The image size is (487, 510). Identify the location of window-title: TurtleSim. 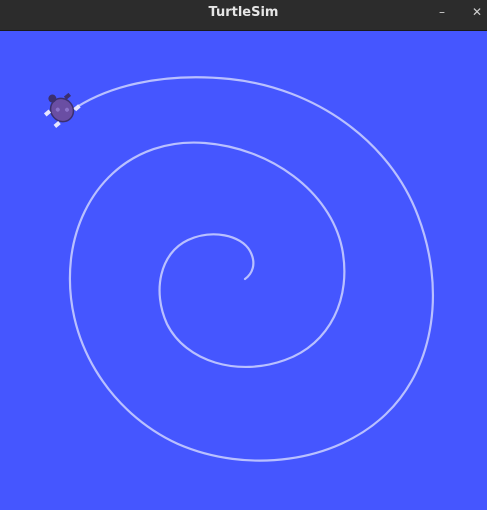
(243, 12).